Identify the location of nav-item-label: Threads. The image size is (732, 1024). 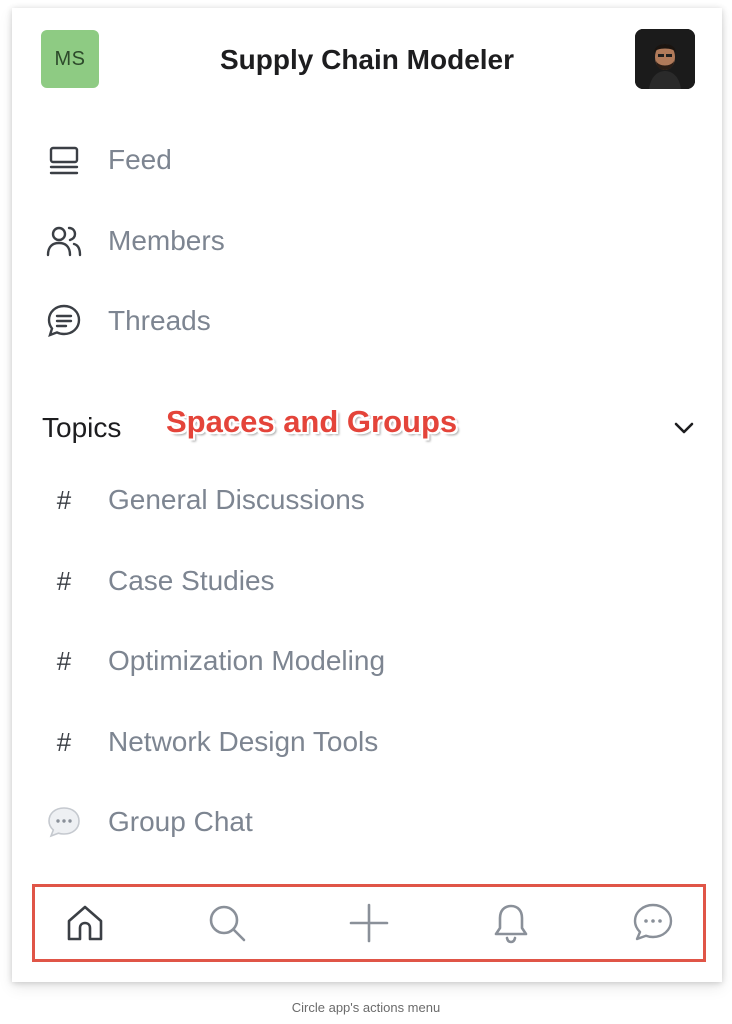
(159, 320).